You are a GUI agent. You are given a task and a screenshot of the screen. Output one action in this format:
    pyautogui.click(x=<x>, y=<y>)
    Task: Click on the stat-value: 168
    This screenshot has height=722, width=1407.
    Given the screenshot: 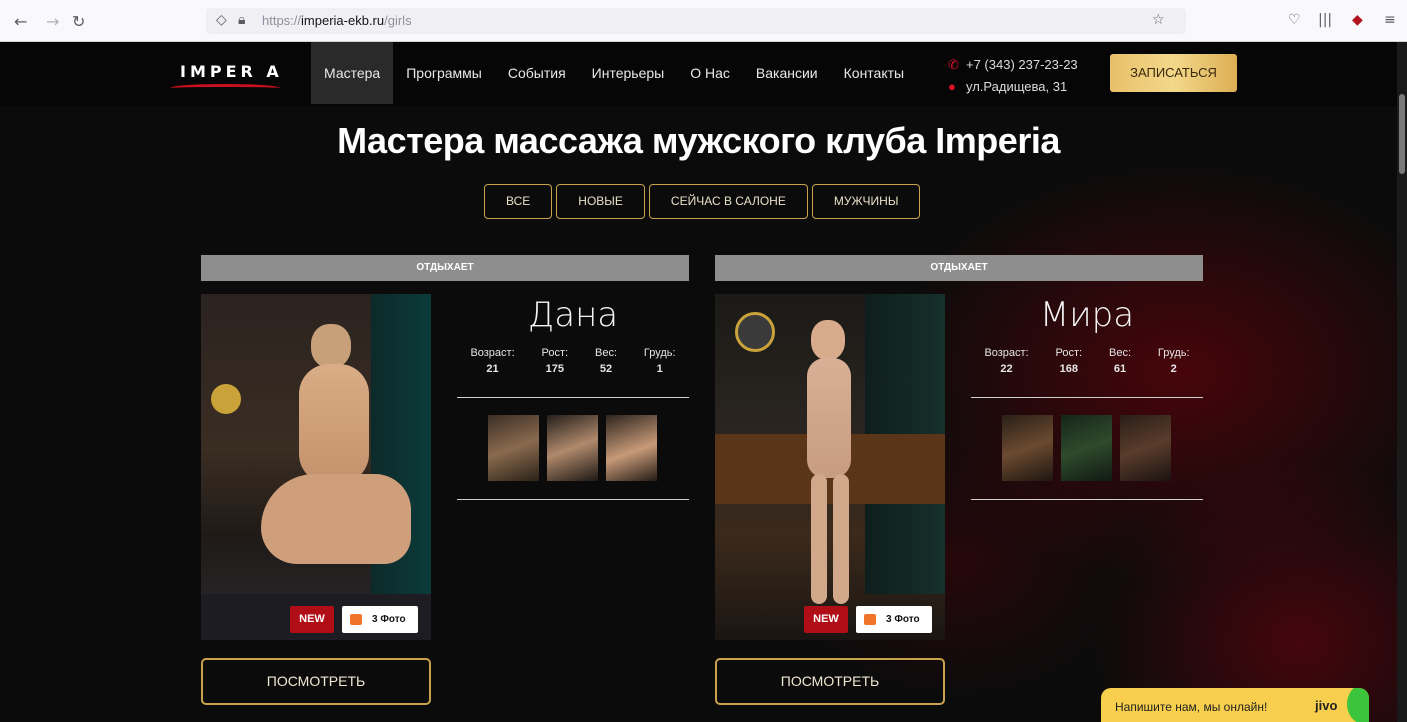 What is the action you would take?
    pyautogui.click(x=1068, y=369)
    